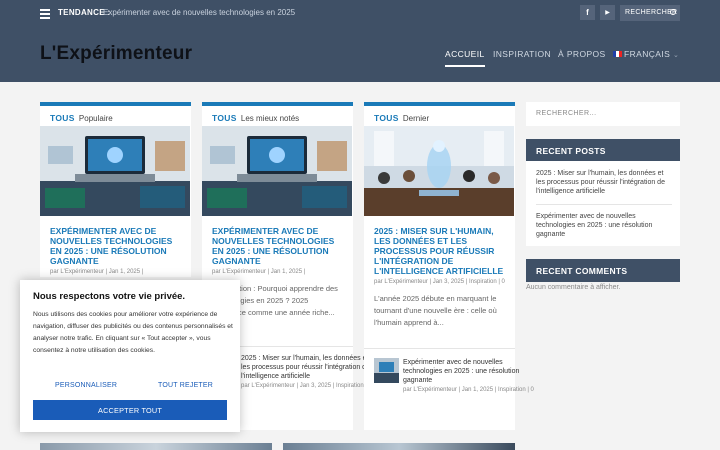 This screenshot has width=720, height=450. Describe the element at coordinates (522, 54) in the screenshot. I see `nav-inspiration: INSPIRATION` at that location.